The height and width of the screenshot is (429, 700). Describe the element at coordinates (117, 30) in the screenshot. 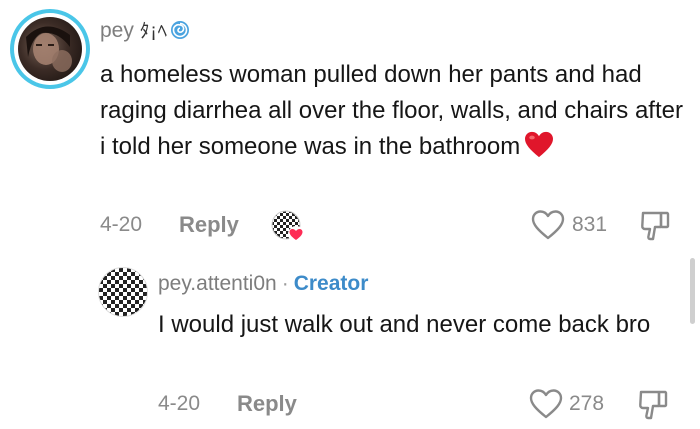

I see `comment-username: pey` at that location.